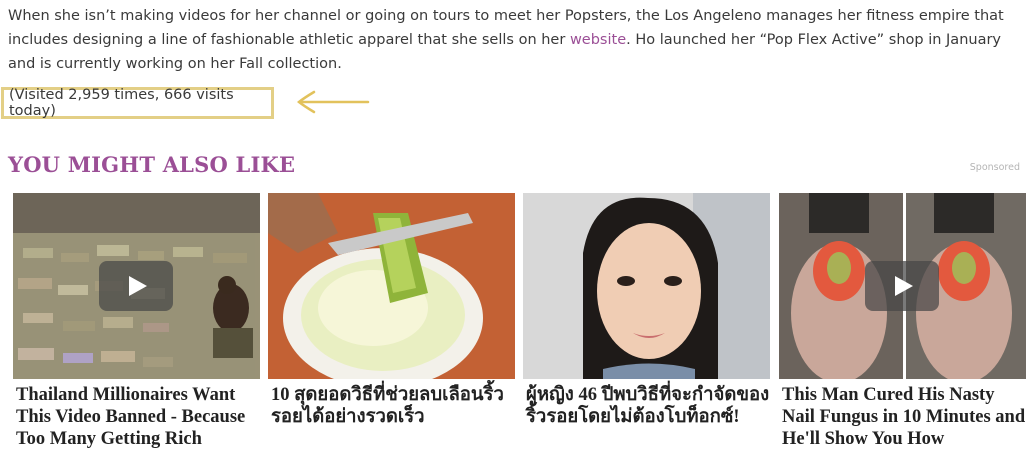  I want to click on caption-line: Too Many Getting Rich, so click(109, 439).